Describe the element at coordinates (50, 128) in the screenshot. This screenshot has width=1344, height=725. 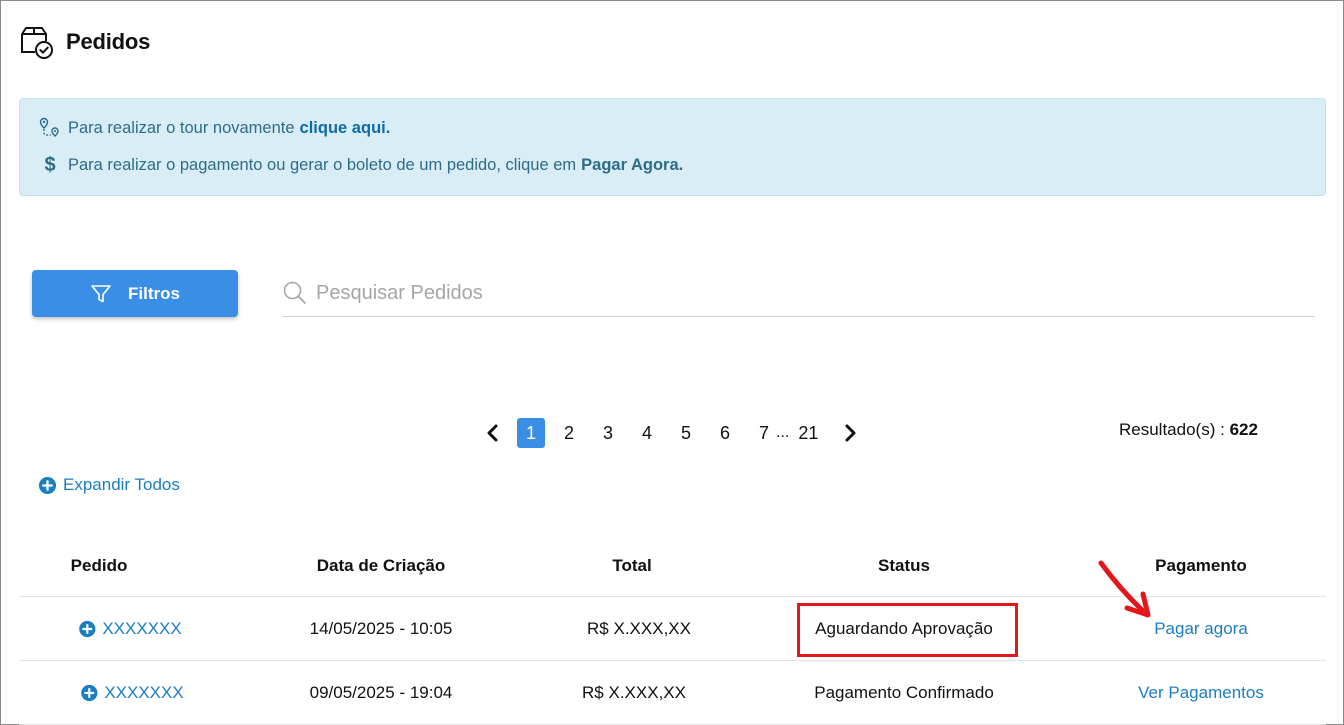
I see `map-pin-route-icon` at that location.